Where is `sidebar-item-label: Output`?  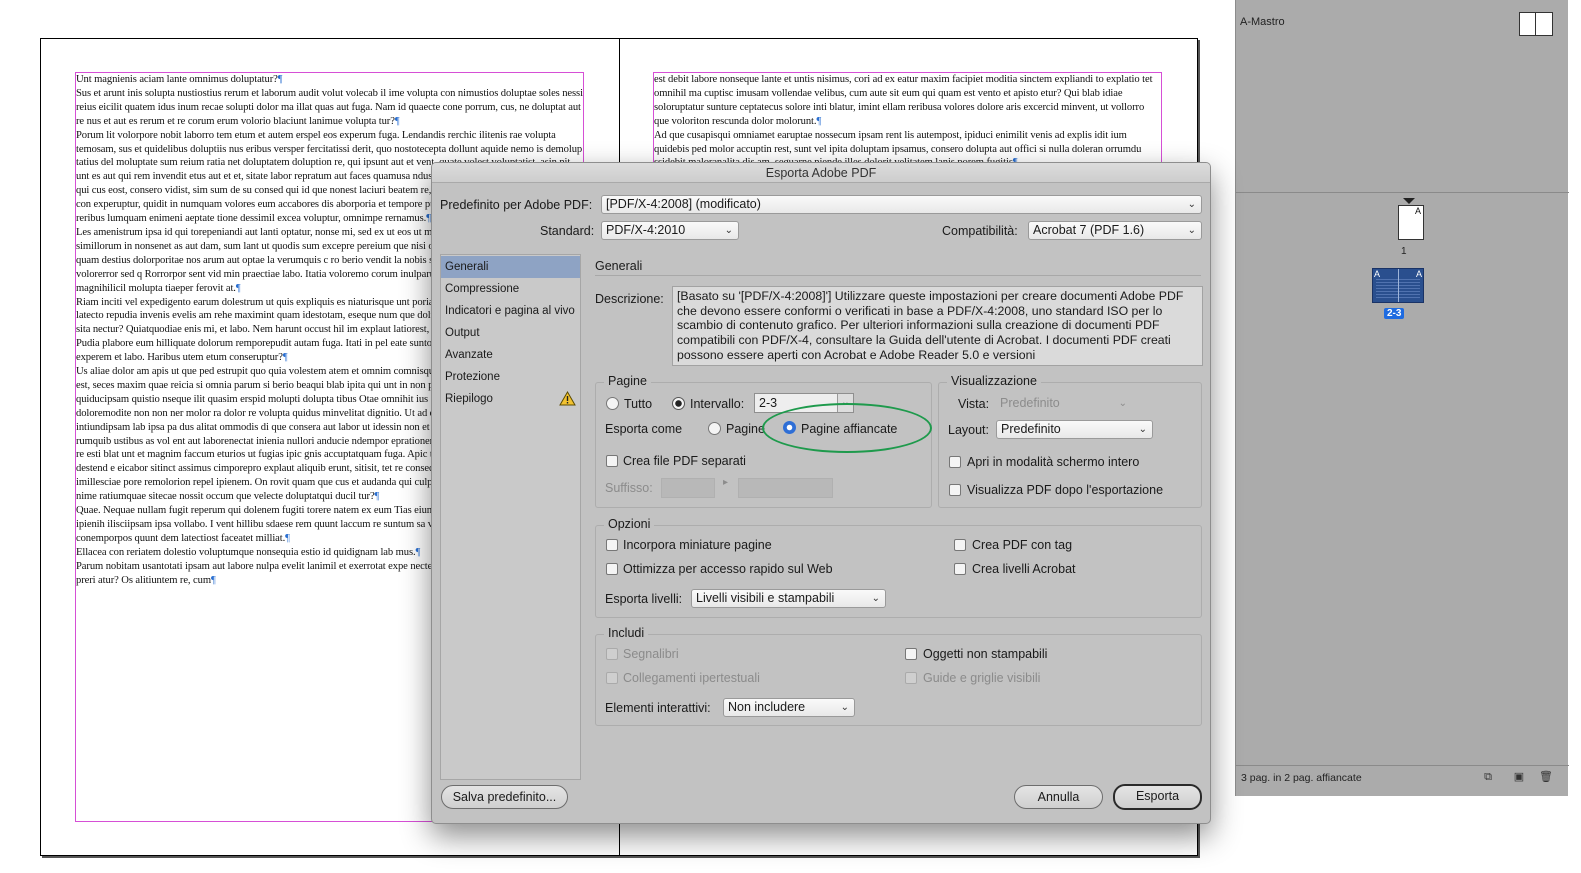 sidebar-item-label: Output is located at coordinates (462, 333).